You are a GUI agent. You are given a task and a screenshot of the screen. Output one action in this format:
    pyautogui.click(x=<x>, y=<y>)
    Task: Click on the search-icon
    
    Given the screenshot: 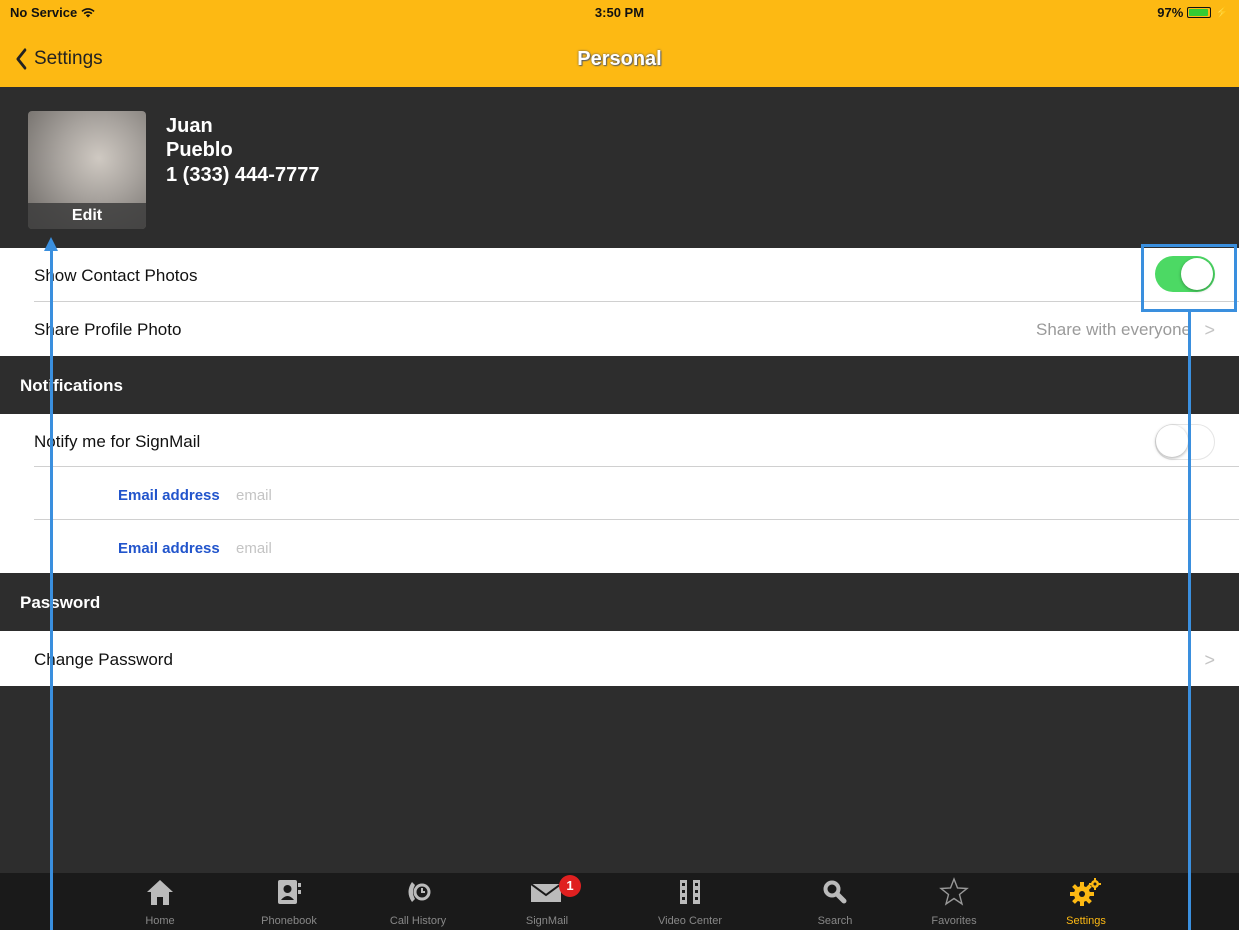 What is the action you would take?
    pyautogui.click(x=835, y=892)
    